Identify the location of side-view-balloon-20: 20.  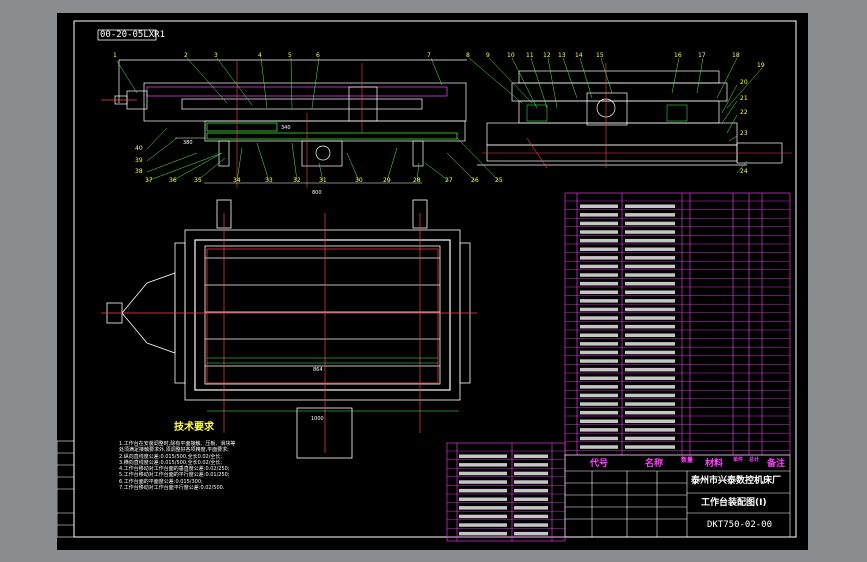
(744, 82).